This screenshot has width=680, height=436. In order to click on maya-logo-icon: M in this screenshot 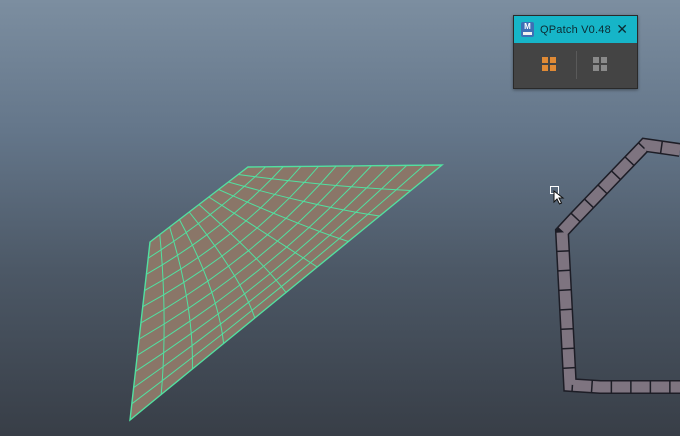, I will do `click(527, 29)`.